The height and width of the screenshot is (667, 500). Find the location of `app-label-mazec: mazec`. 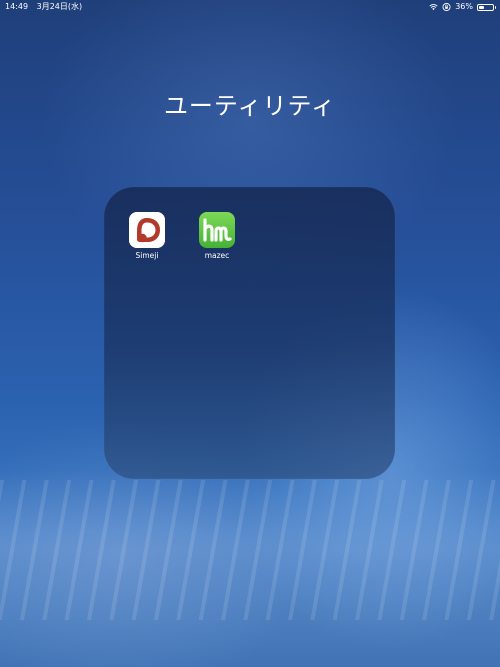

app-label-mazec: mazec is located at coordinates (217, 255).